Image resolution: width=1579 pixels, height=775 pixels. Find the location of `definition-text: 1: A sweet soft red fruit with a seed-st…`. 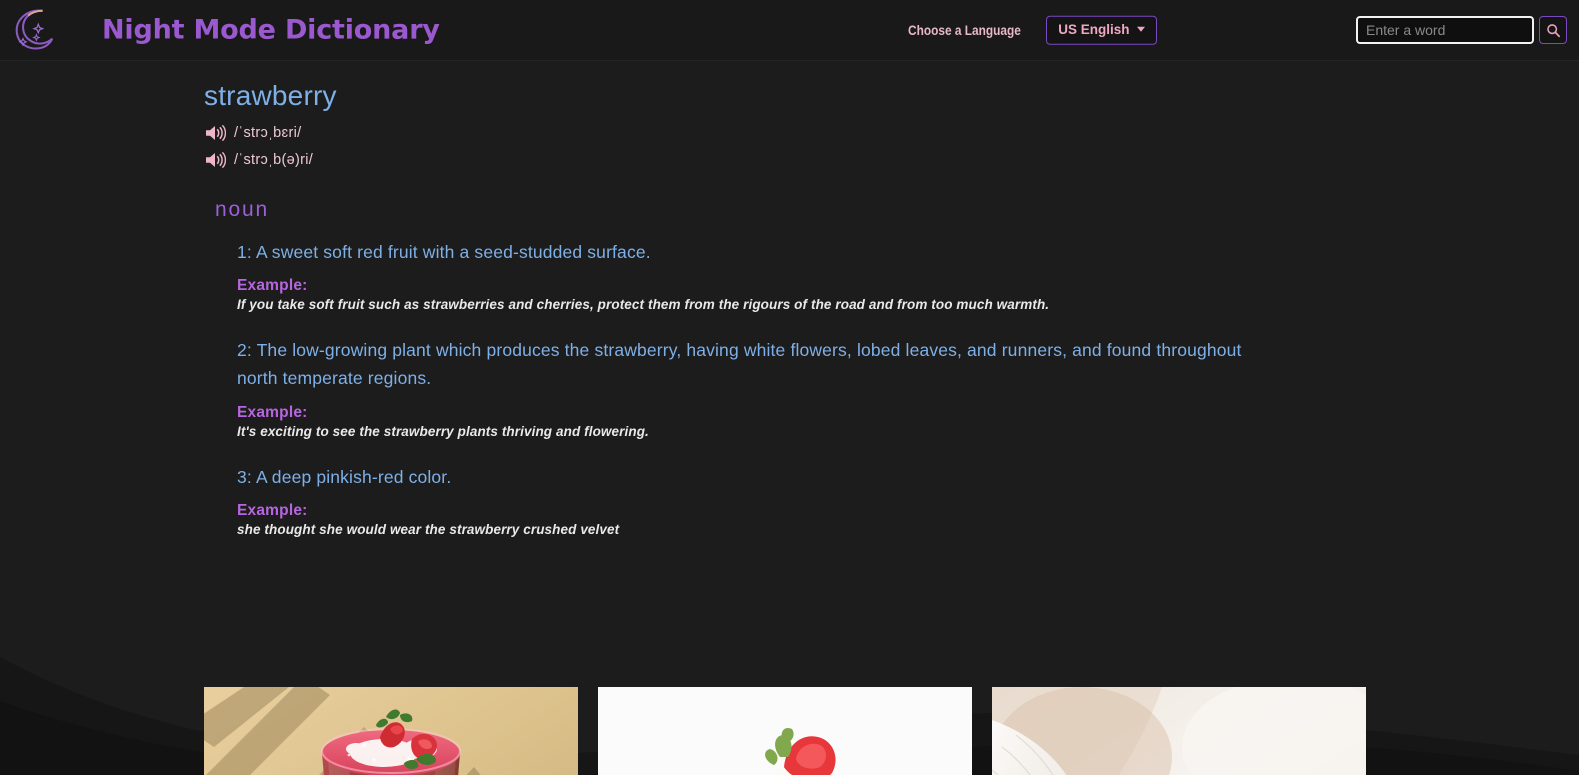

definition-text: 1: A sweet soft red fruit with a seed-st… is located at coordinates (444, 251).